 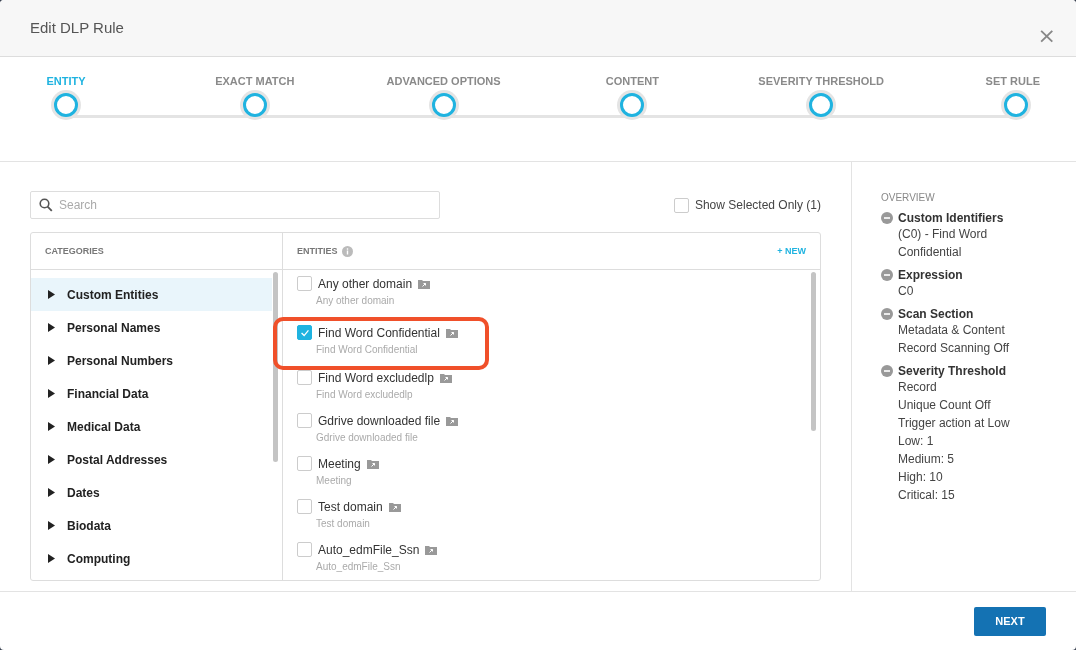 I want to click on section-value: Record Scanning Off, so click(x=954, y=348).